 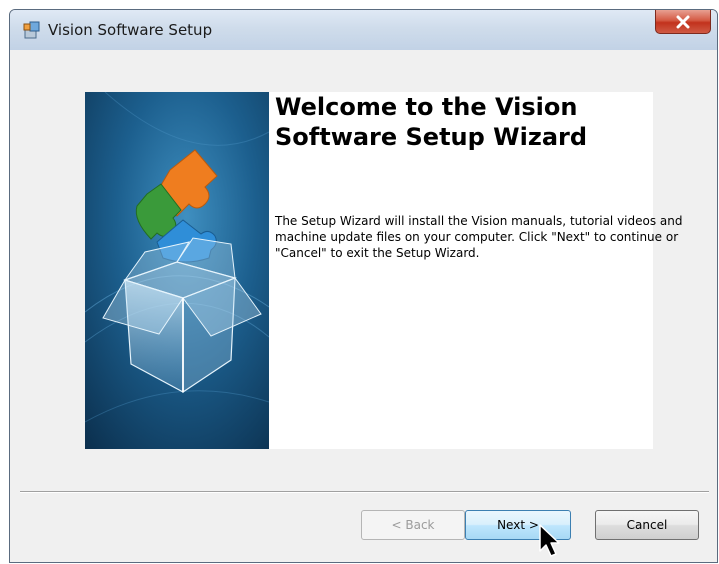 What do you see at coordinates (363, 30) in the screenshot?
I see `title-bar: Vision Software Setup` at bounding box center [363, 30].